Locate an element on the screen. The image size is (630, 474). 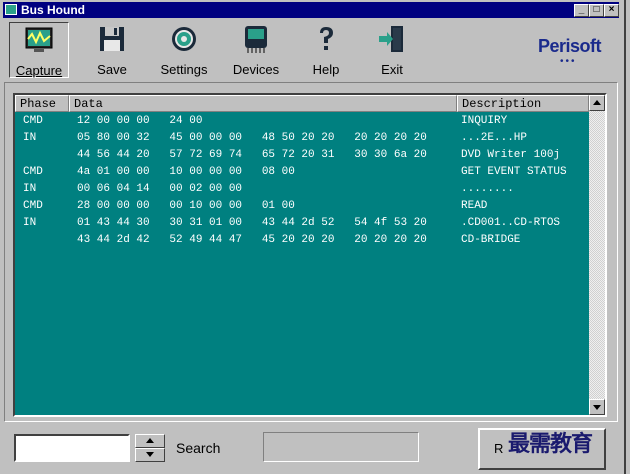
row-data: 4a 01 00 00 10 00 00 00 08 00 is located at coordinates (186, 172).